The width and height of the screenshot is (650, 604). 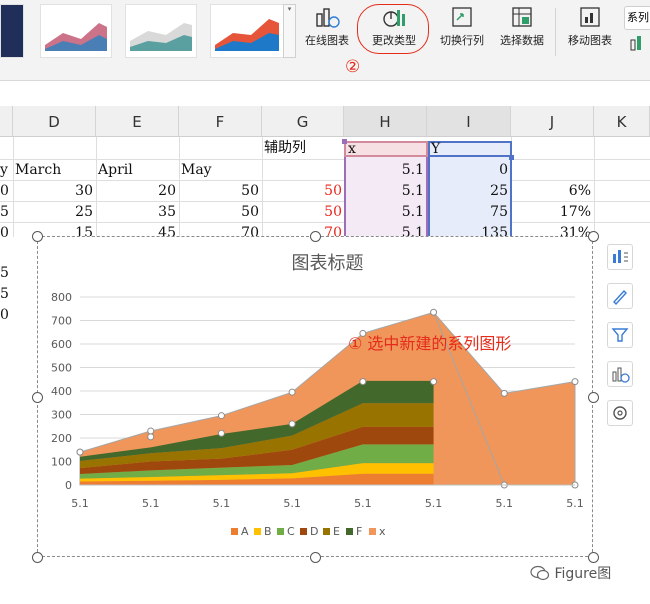 I want to click on cell-i: 25, so click(x=468, y=191).